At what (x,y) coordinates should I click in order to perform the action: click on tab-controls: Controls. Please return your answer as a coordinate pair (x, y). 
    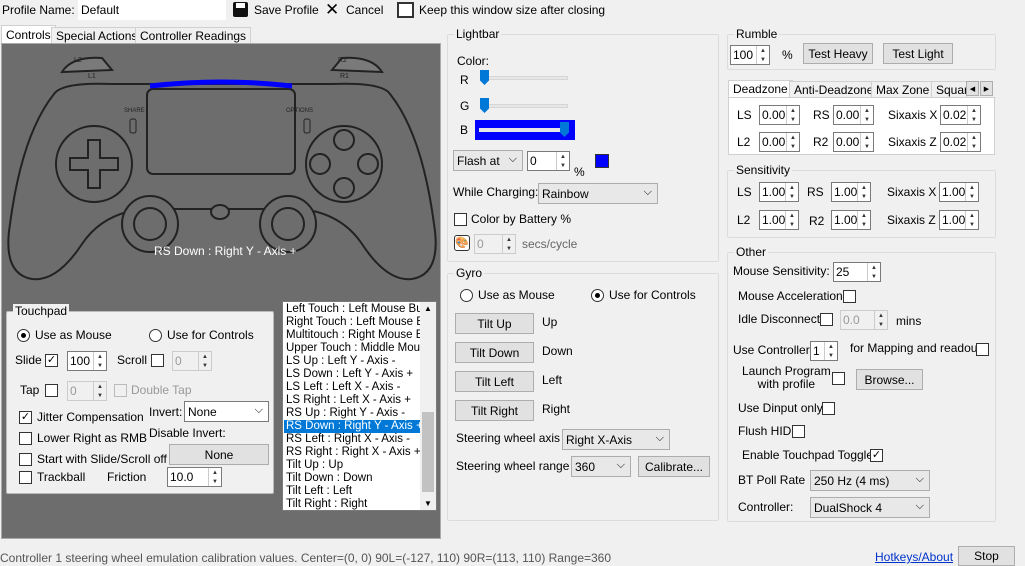
    Looking at the image, I should click on (28, 34).